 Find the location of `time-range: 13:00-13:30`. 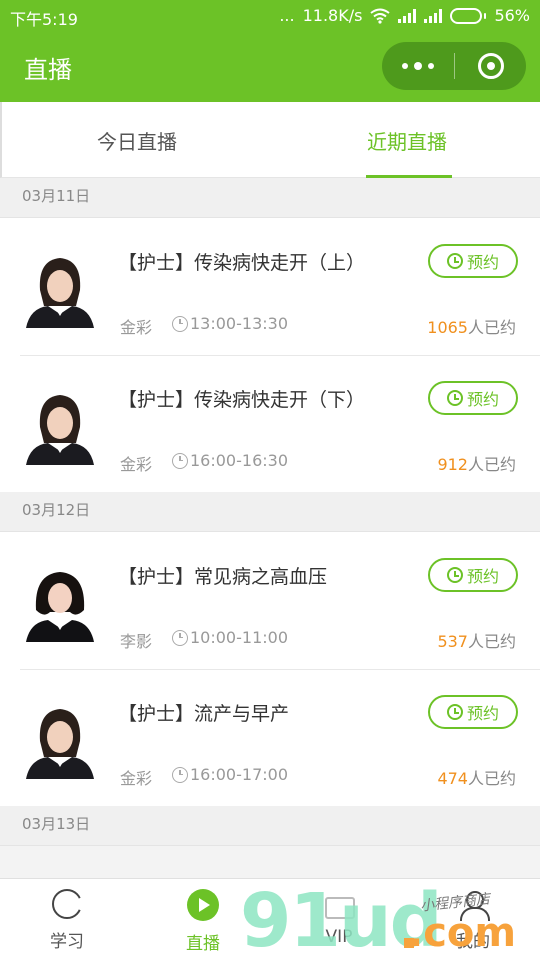

time-range: 13:00-13:30 is located at coordinates (230, 323).